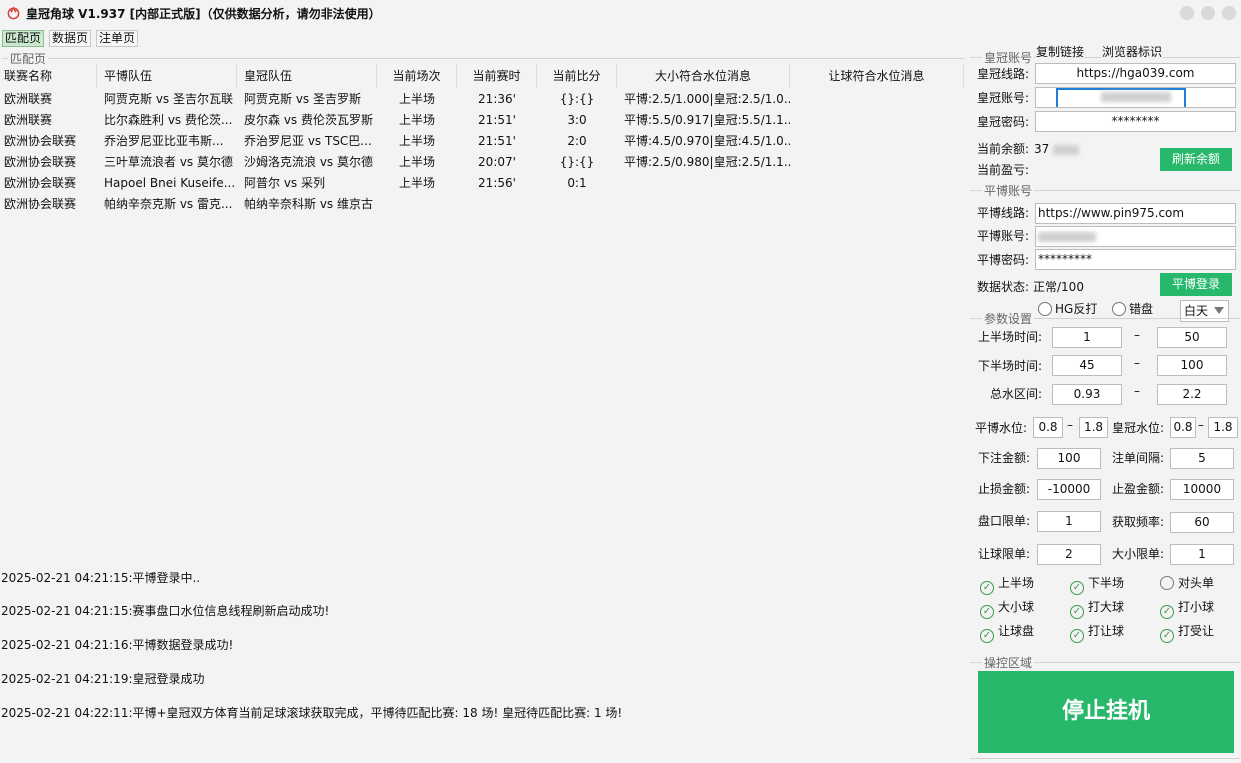 The height and width of the screenshot is (763, 1241). Describe the element at coordinates (1187, 13) in the screenshot. I see `minimize-button` at that location.